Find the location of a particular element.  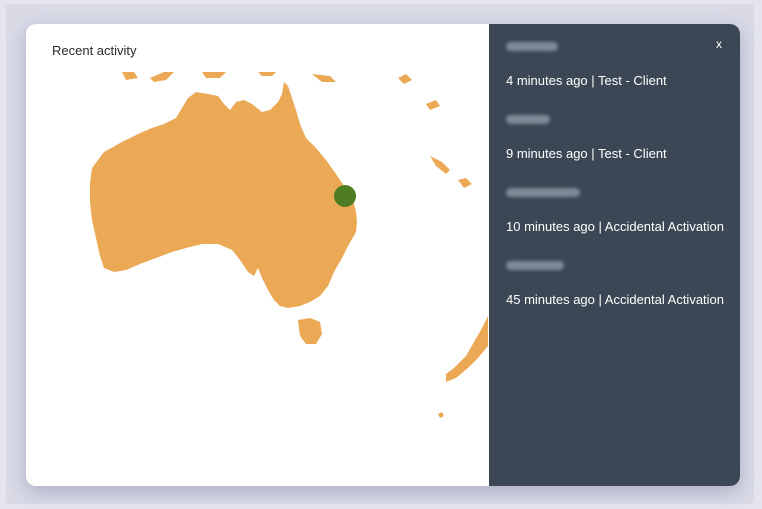

new-zealand-landmass is located at coordinates (467, 349).